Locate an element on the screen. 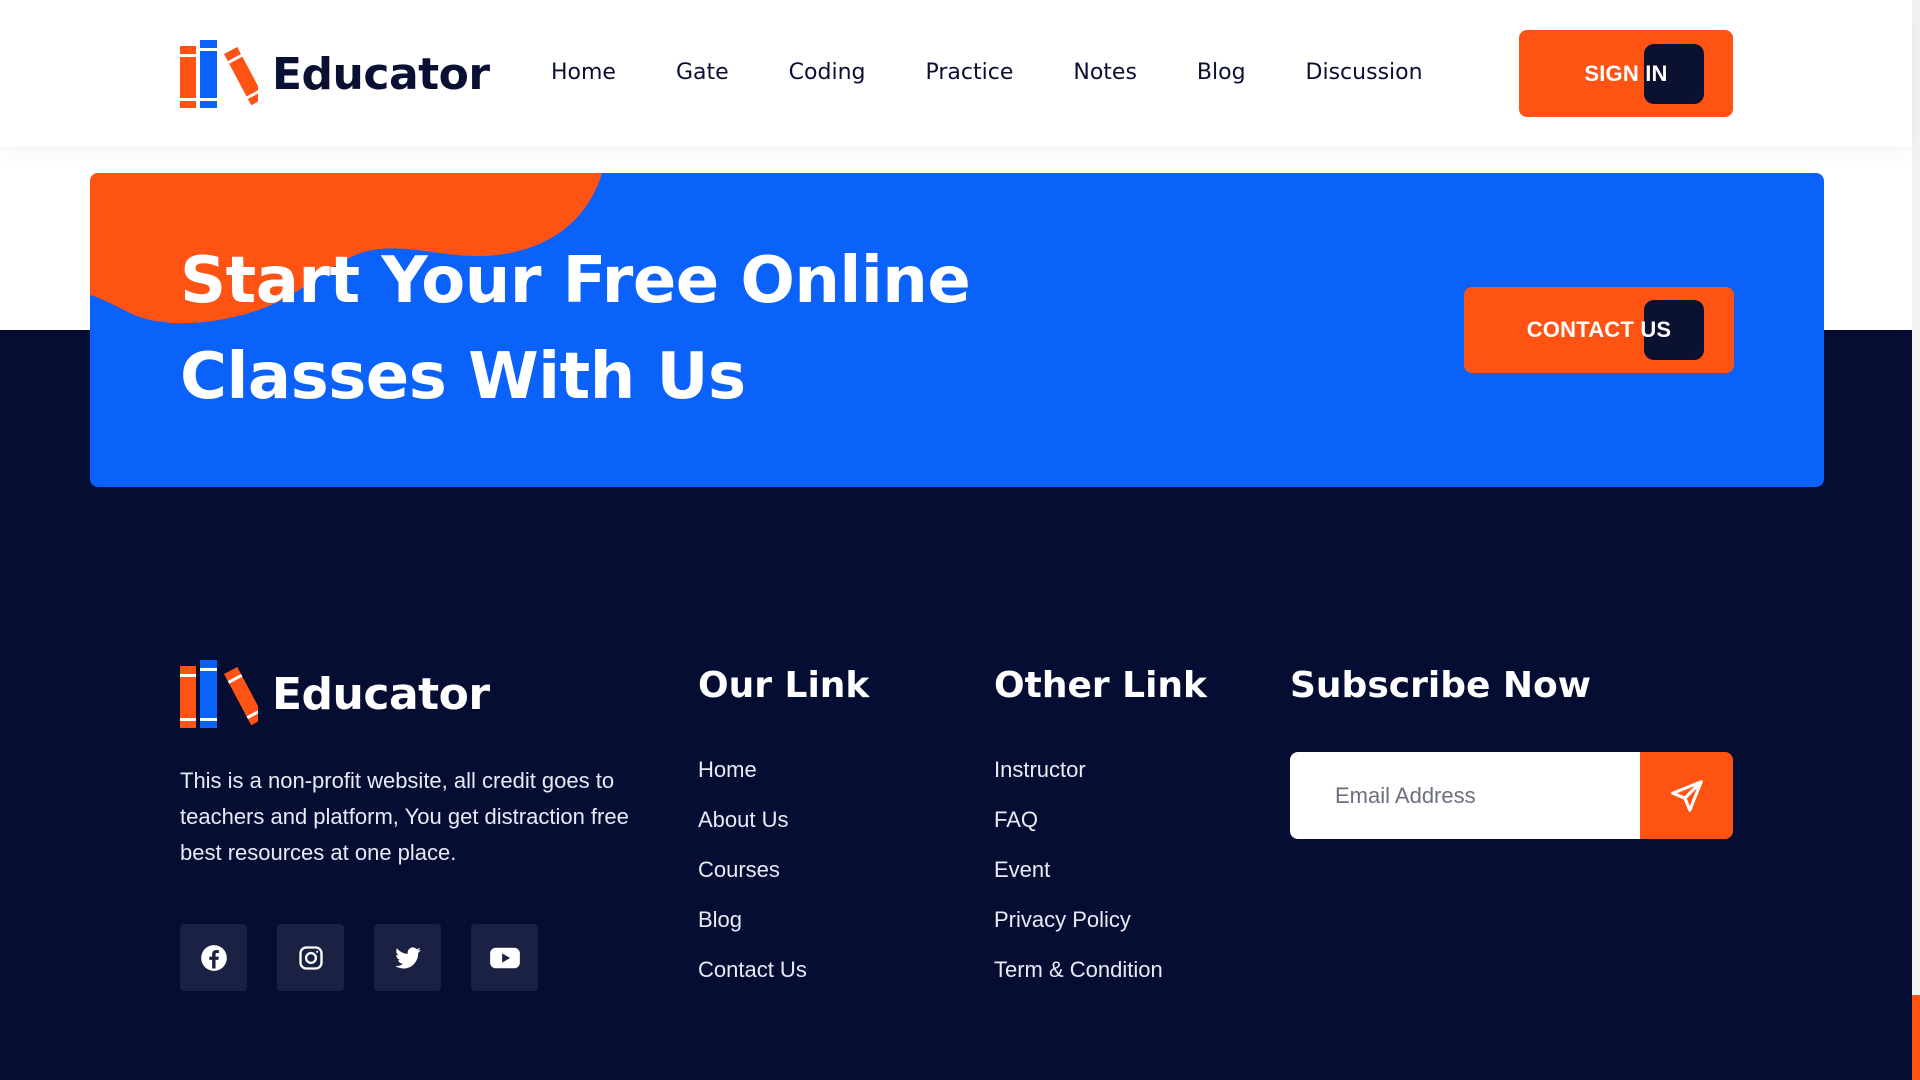 Image resolution: width=1920 pixels, height=1080 pixels. send-icon is located at coordinates (1686, 795).